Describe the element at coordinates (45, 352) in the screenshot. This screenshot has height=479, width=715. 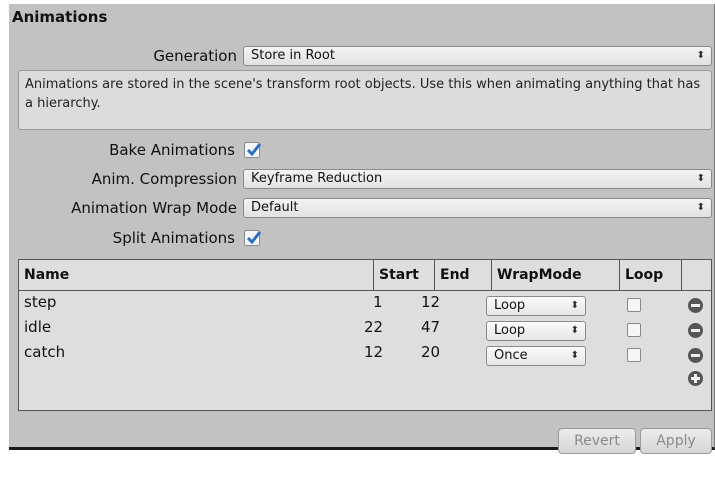
I see `row-name: catch` at that location.